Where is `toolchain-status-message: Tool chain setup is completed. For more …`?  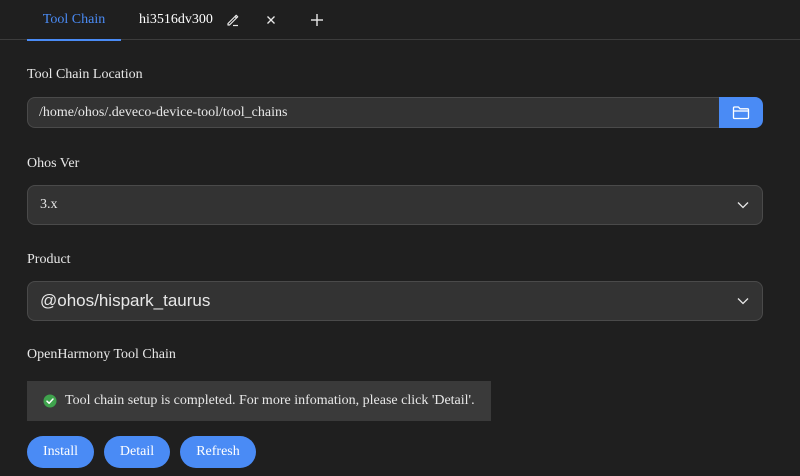 toolchain-status-message: Tool chain setup is completed. For more … is located at coordinates (259, 401).